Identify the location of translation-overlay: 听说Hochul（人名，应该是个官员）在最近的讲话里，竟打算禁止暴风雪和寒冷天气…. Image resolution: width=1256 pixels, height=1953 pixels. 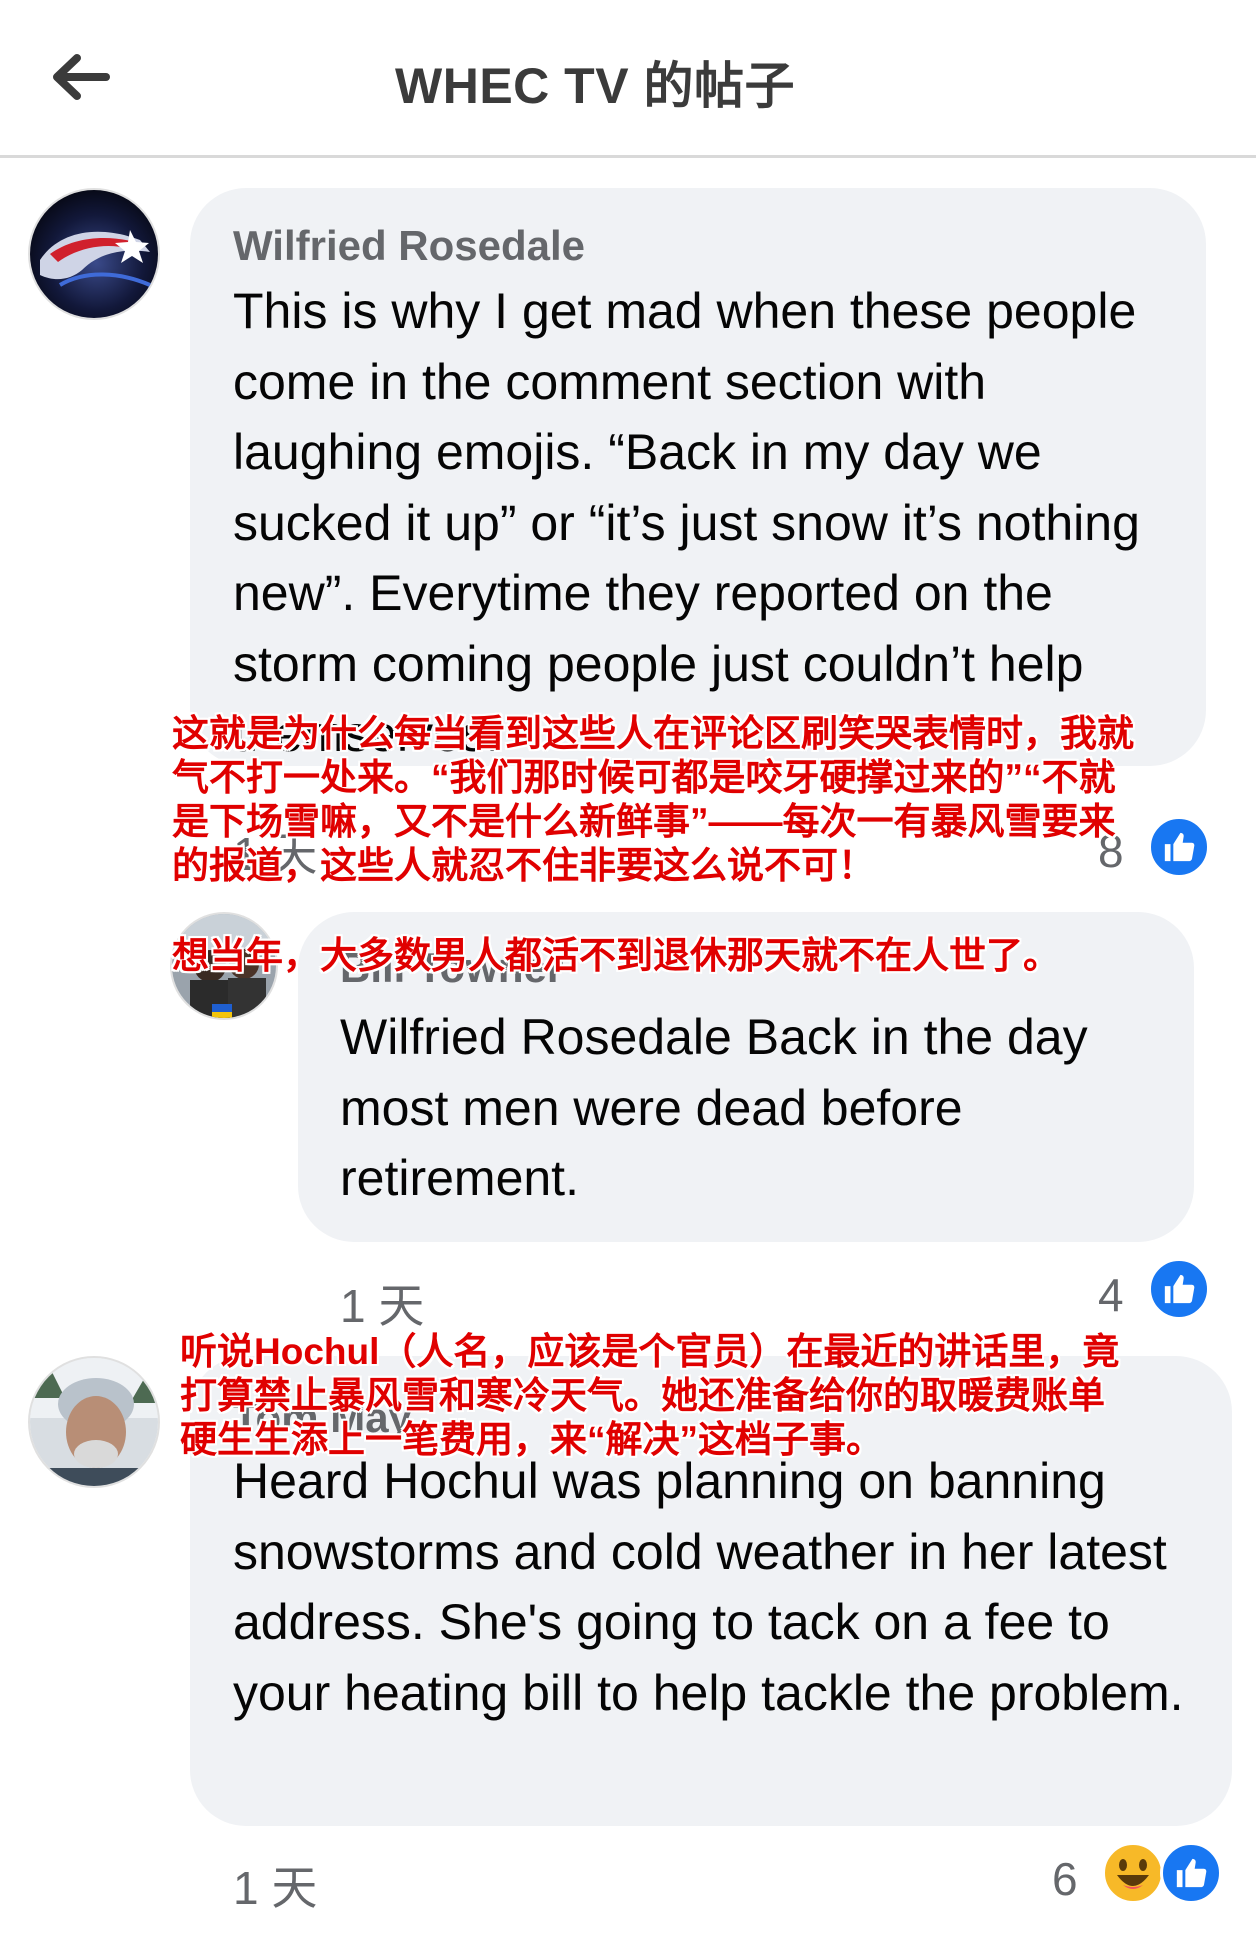
(650, 1395).